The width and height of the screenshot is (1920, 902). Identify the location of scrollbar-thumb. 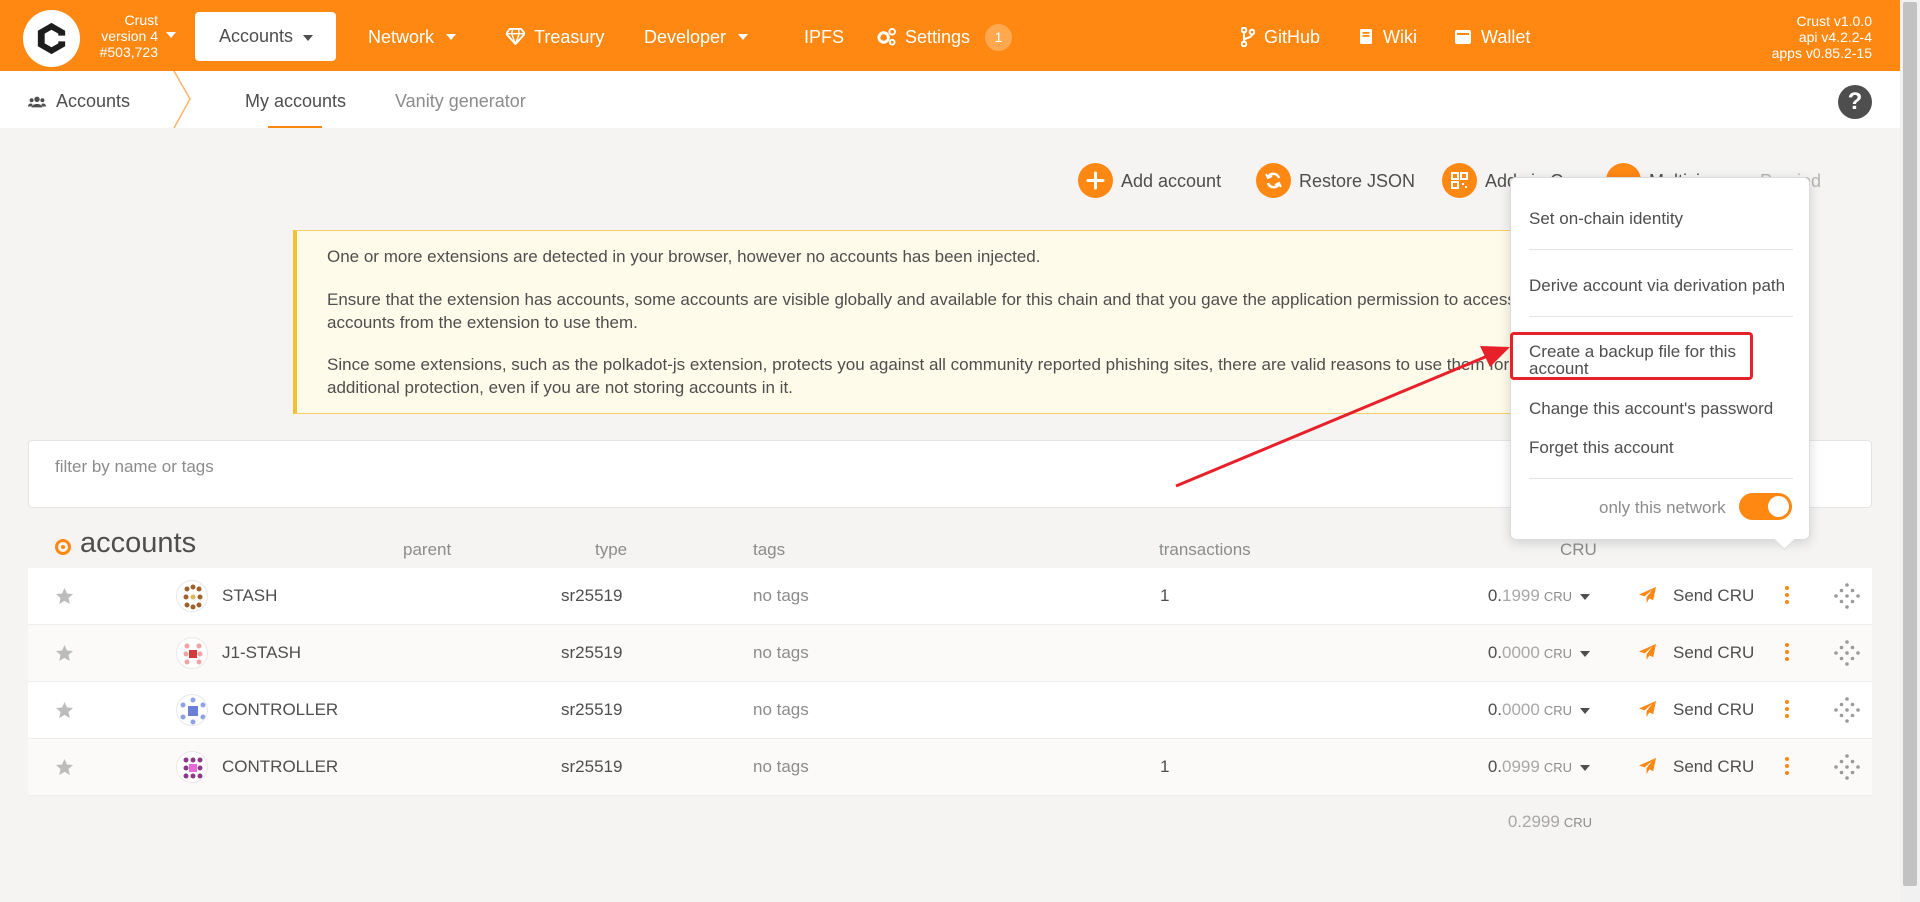
(1910, 444).